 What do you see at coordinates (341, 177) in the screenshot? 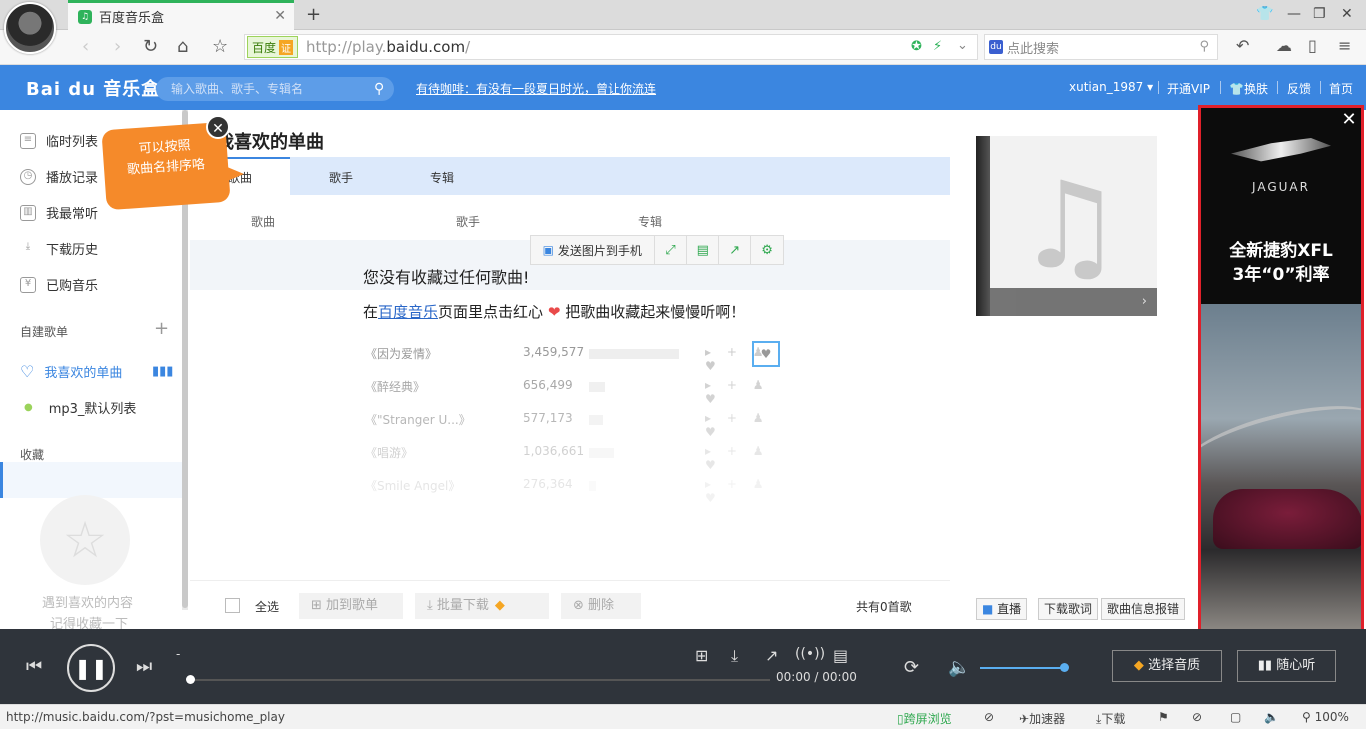
I see `tab-singers: 歌手` at bounding box center [341, 177].